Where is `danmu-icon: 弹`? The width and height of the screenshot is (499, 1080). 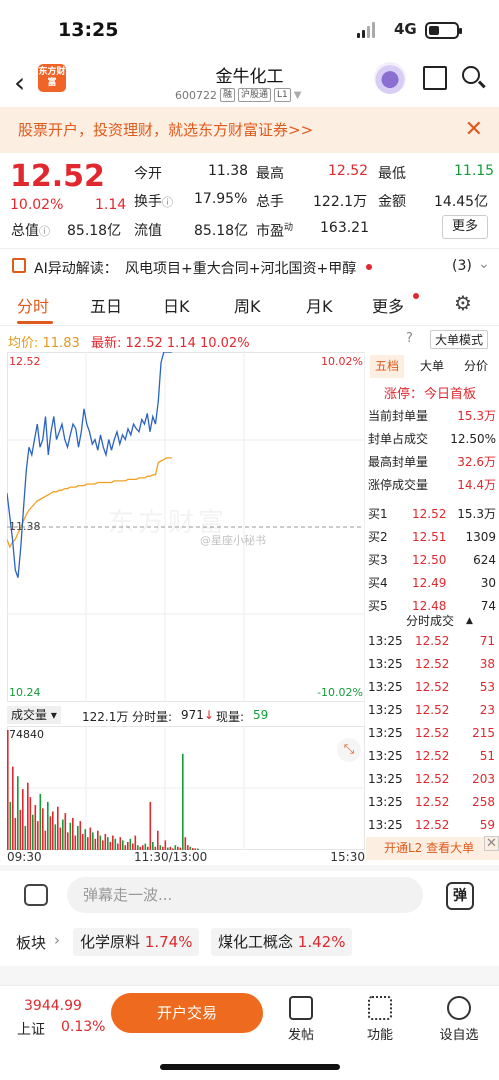 danmu-icon: 弹 is located at coordinates (460, 896).